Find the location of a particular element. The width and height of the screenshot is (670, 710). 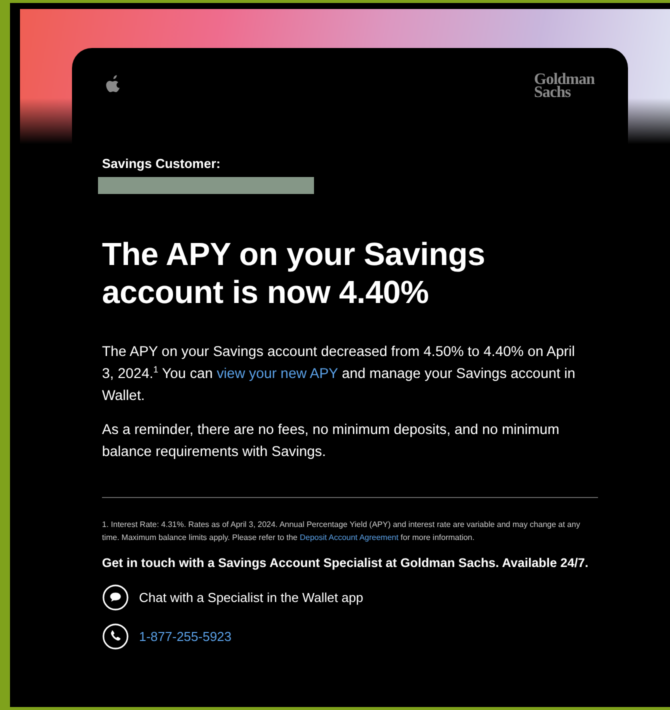

contact-heading: Get in touch with a Savings Account Specialist at Goldman Sachs. Available 24/7. is located at coordinates (346, 563).